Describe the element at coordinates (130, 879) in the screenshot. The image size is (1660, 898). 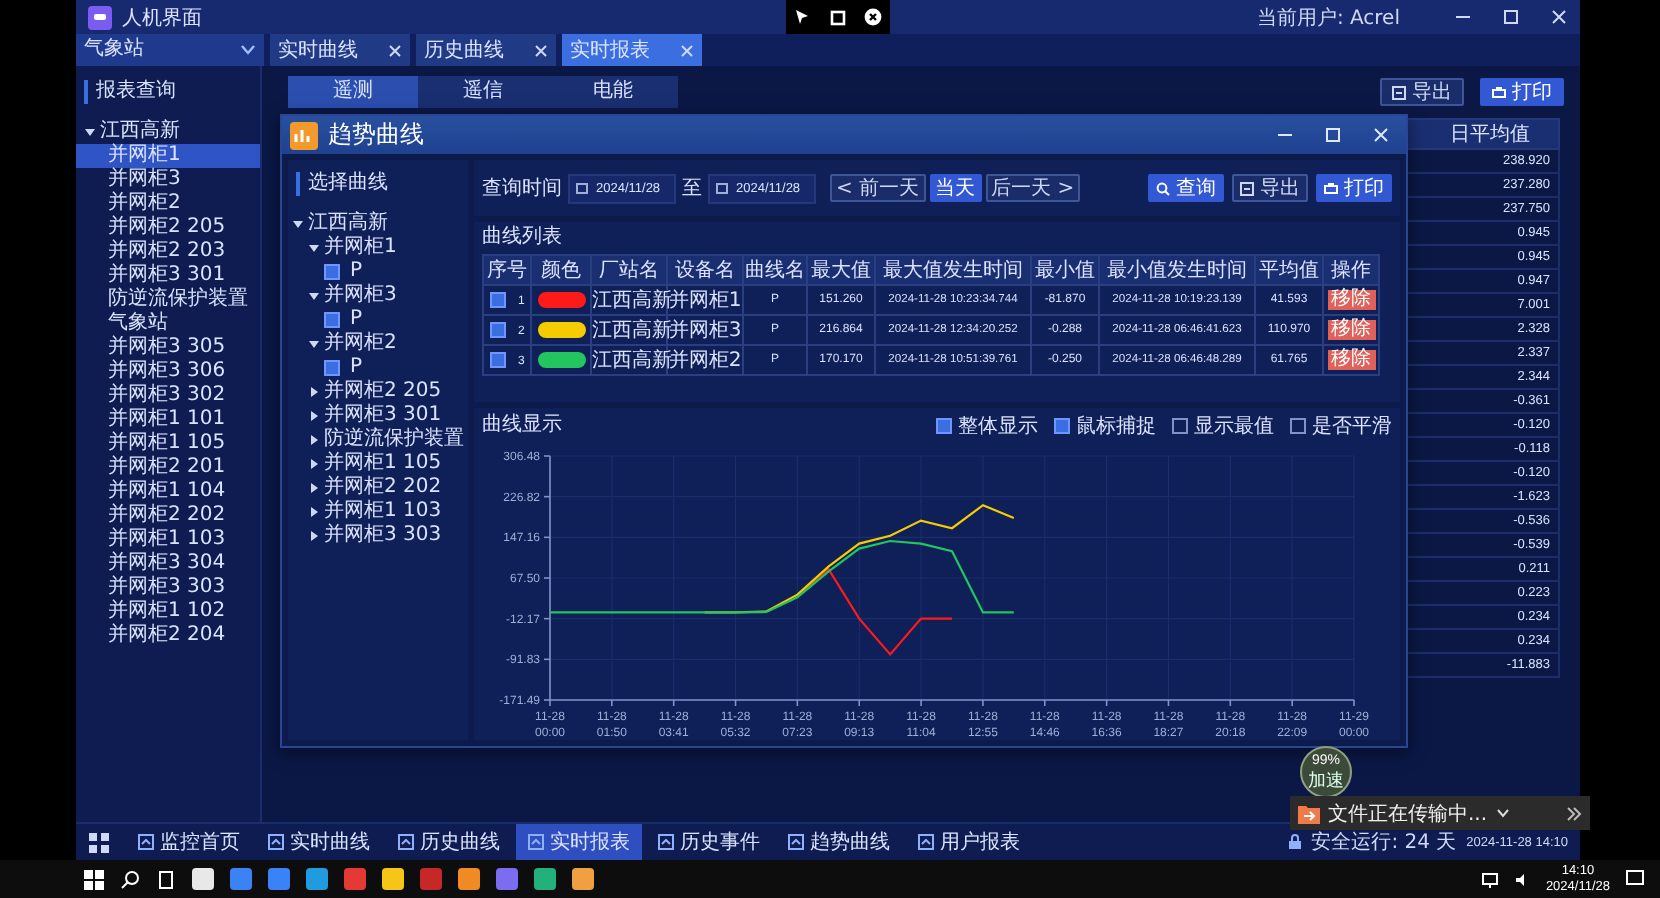
I see `search-icon` at that location.